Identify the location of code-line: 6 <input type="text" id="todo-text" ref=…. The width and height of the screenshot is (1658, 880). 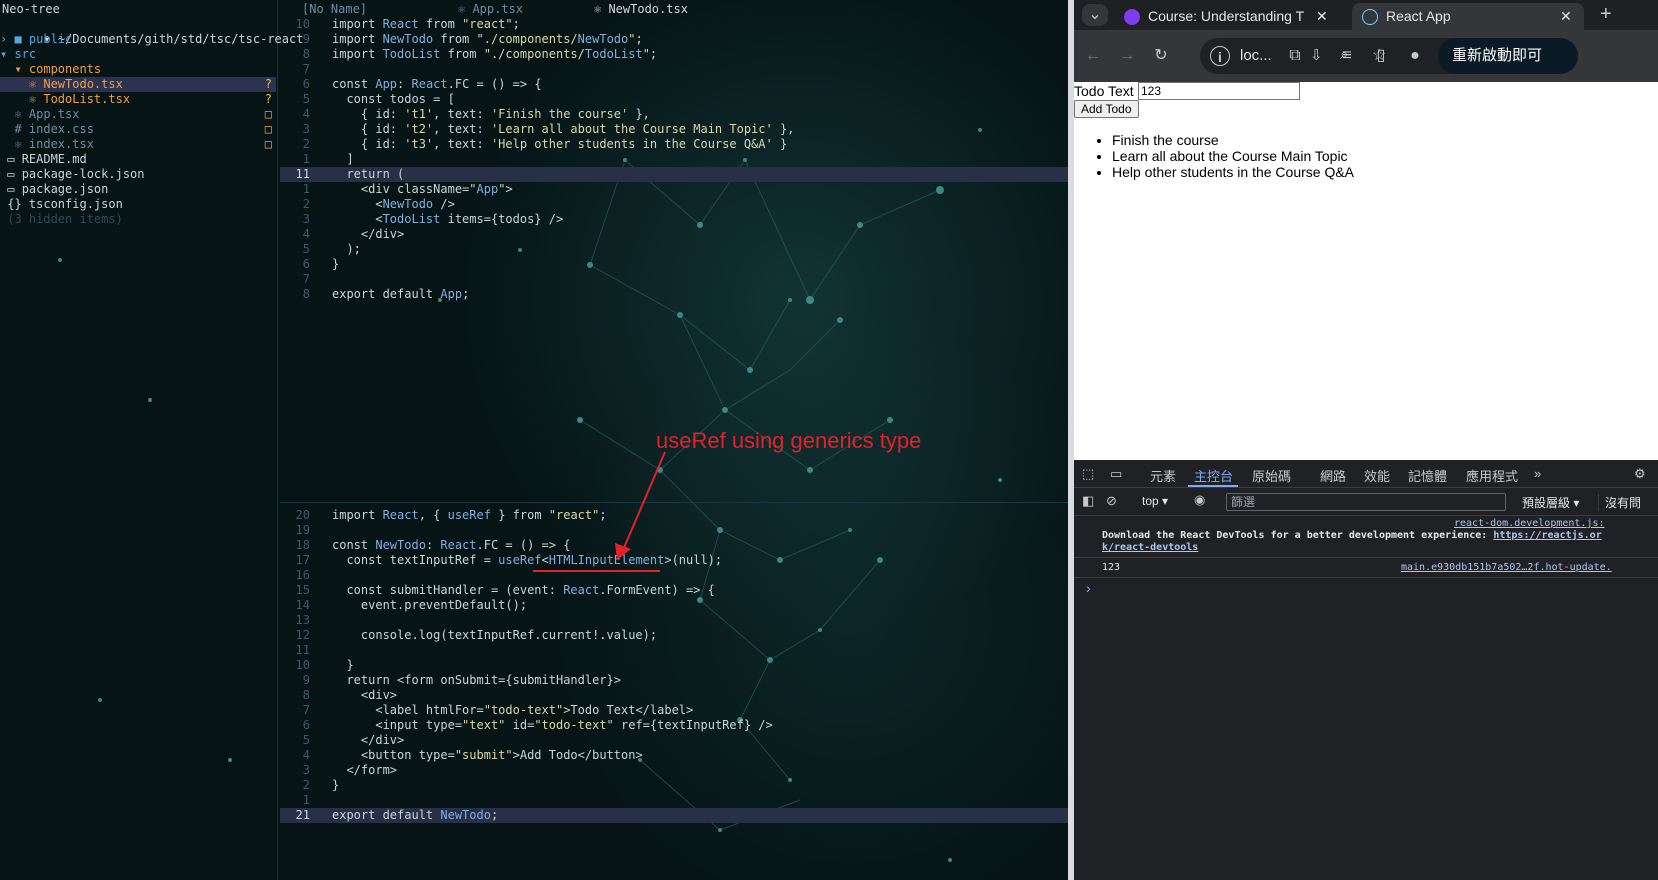
(674, 725).